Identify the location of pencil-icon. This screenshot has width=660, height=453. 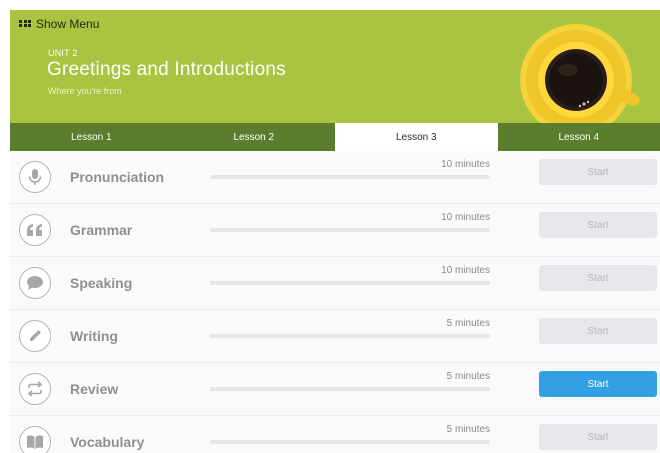
(35, 336).